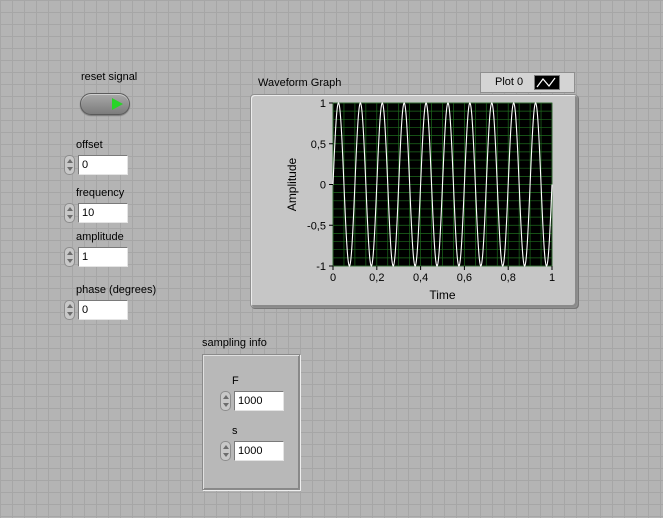  What do you see at coordinates (316, 226) in the screenshot?
I see `y-tick-label: -0,5` at bounding box center [316, 226].